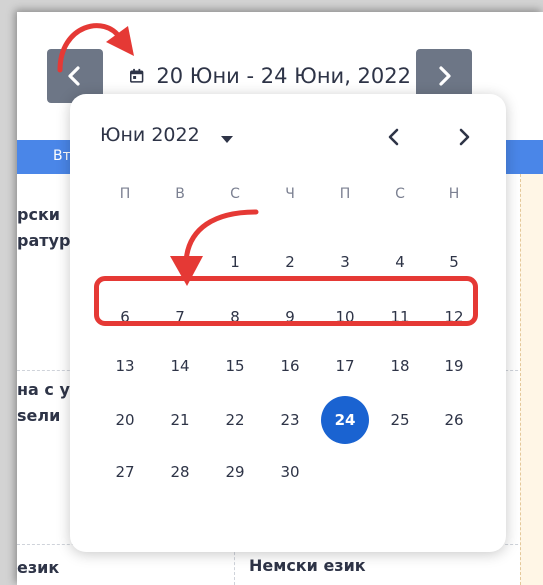 The image size is (543, 585). What do you see at coordinates (531, 379) in the screenshot?
I see `weekend-column` at bounding box center [531, 379].